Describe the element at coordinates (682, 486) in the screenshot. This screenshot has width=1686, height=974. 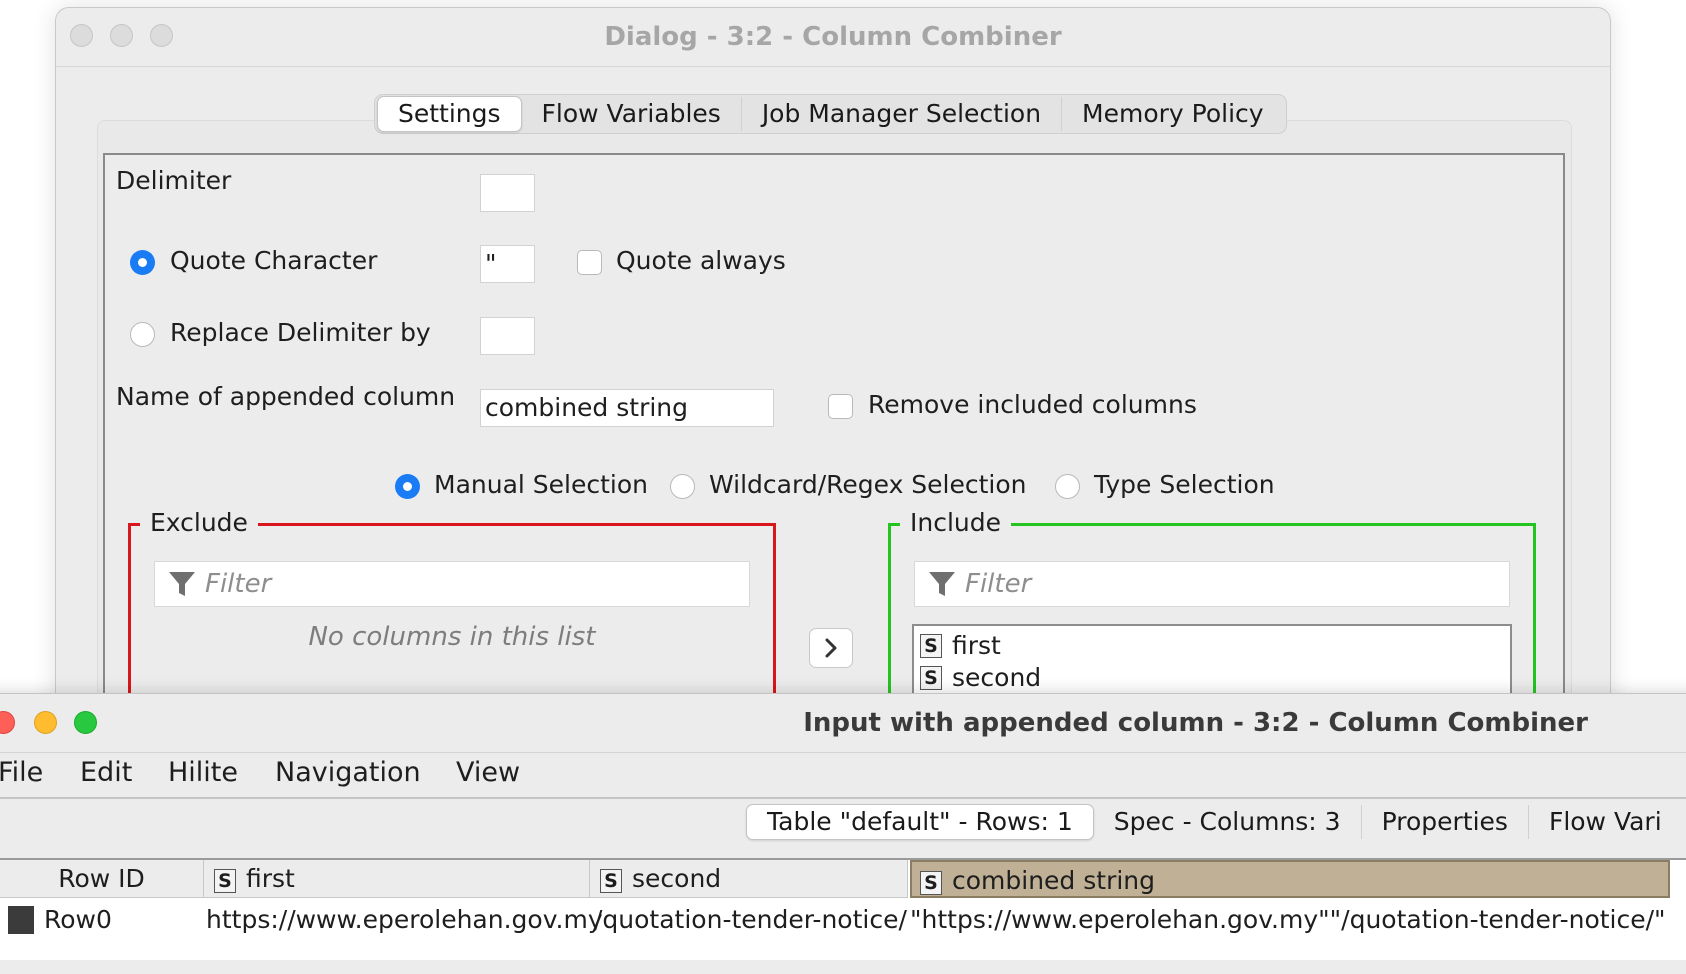
I see `wildcard-regex-selection-radio` at that location.